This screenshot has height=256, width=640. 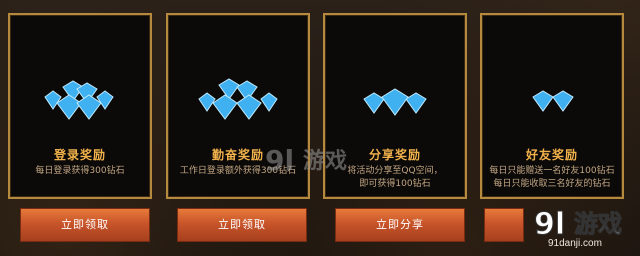 What do you see at coordinates (238, 171) in the screenshot?
I see `card-description: 工作日登录额外获得300钻石` at bounding box center [238, 171].